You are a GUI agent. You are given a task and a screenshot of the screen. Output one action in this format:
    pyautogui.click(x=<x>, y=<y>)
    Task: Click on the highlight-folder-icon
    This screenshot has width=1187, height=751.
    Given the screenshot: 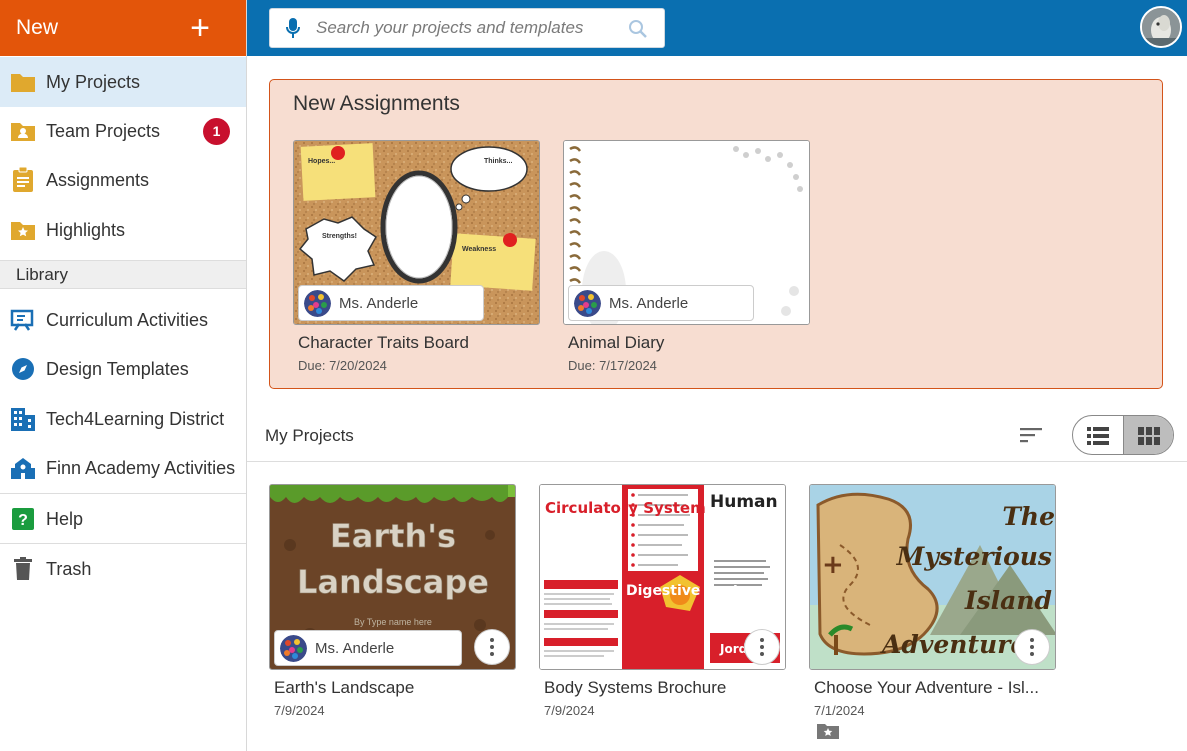 What is the action you would take?
    pyautogui.click(x=936, y=733)
    